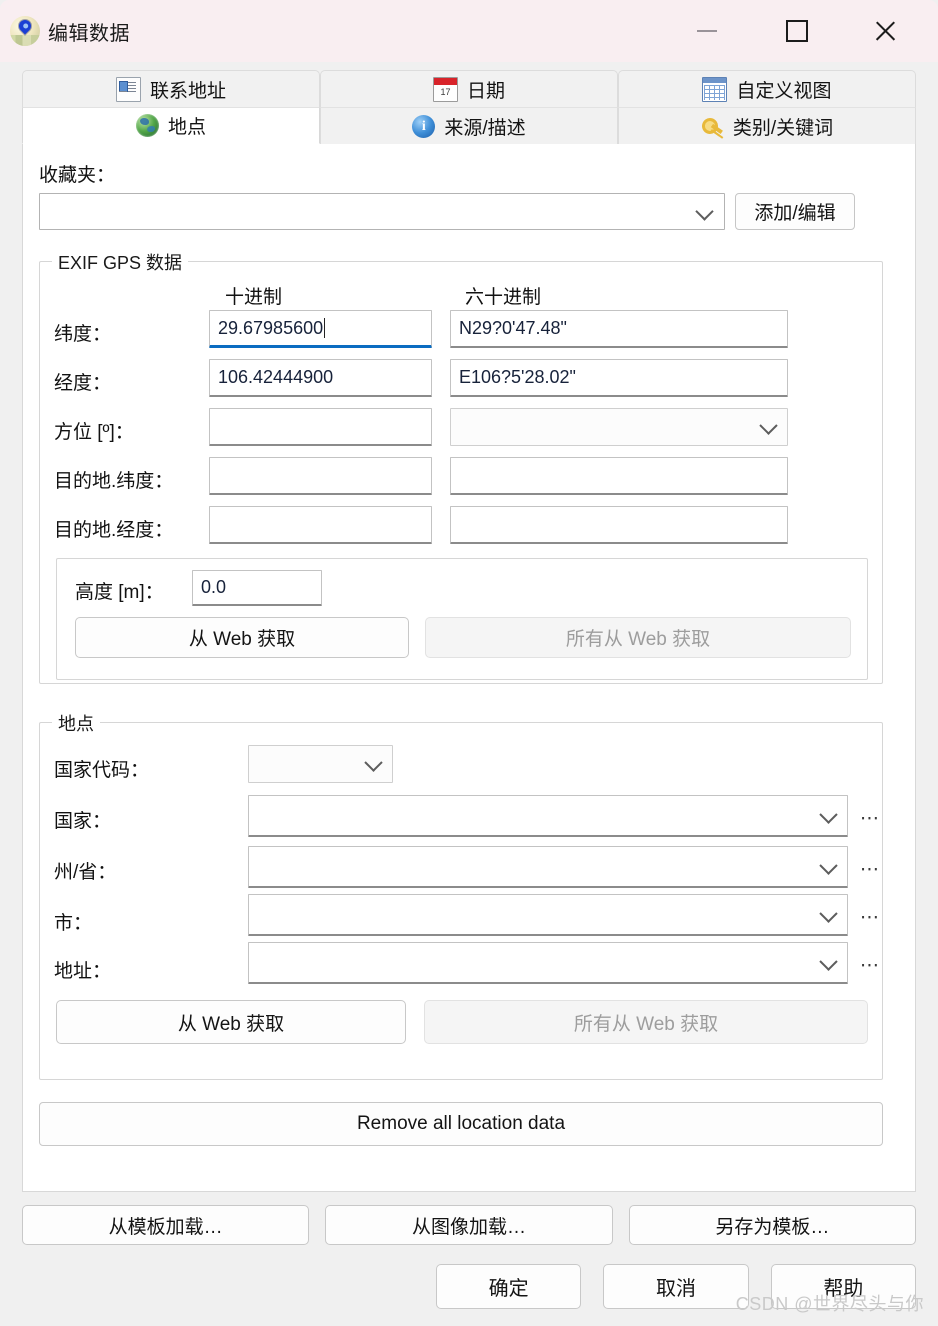  Describe the element at coordinates (870, 869) in the screenshot. I see `state-more-button: ⋯` at that location.